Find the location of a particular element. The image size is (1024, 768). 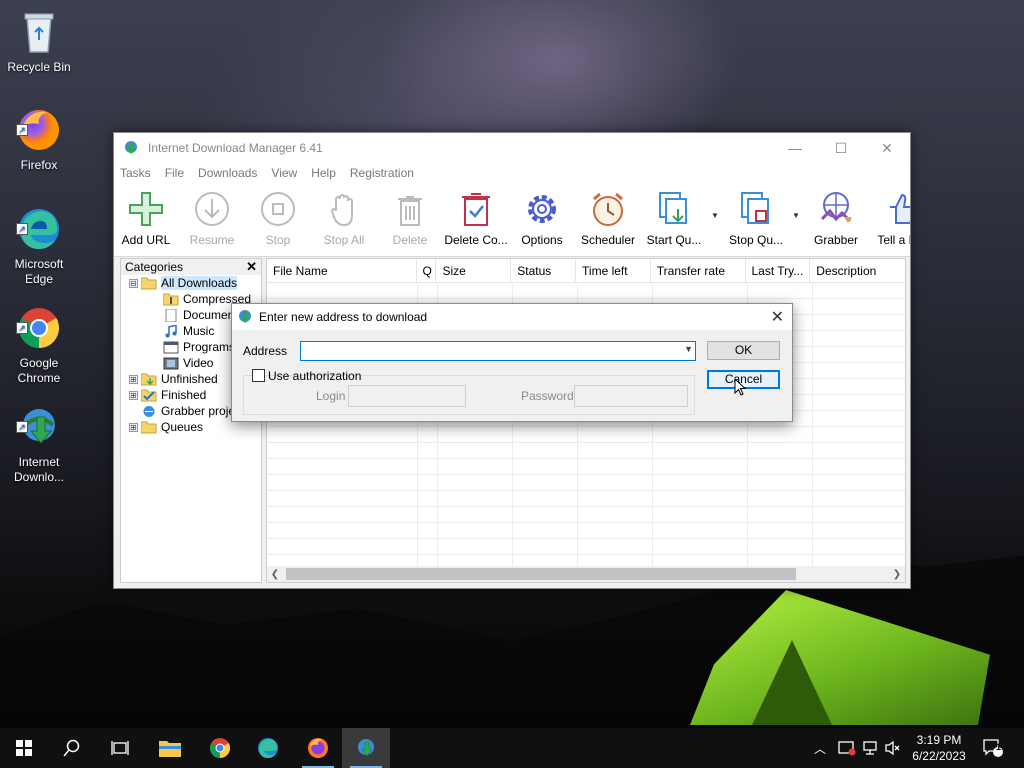

ok-button: OK is located at coordinates (743, 350).